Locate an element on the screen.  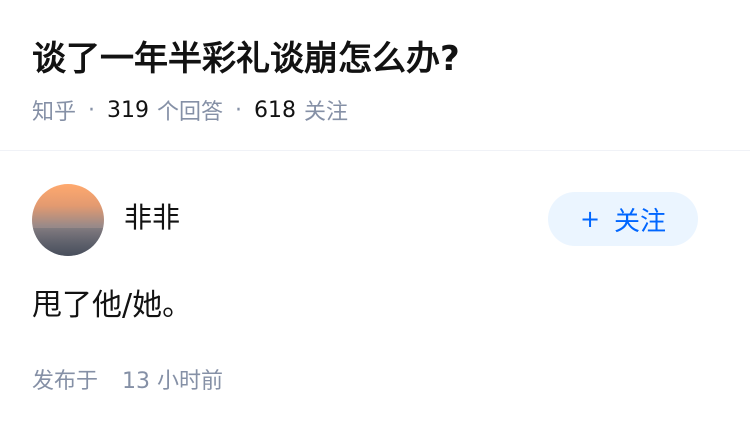
answer-count: 319 is located at coordinates (128, 110).